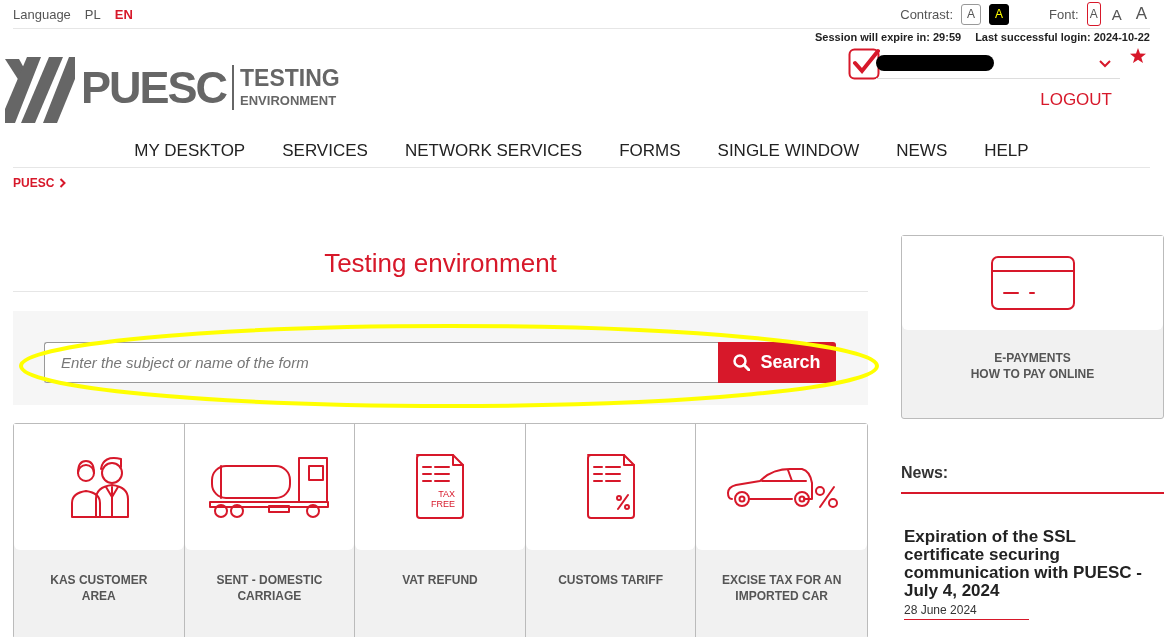 This screenshot has height=637, width=1170. Describe the element at coordinates (611, 530) in the screenshot. I see `service-tile: CUSTOMS TARIFF` at that location.